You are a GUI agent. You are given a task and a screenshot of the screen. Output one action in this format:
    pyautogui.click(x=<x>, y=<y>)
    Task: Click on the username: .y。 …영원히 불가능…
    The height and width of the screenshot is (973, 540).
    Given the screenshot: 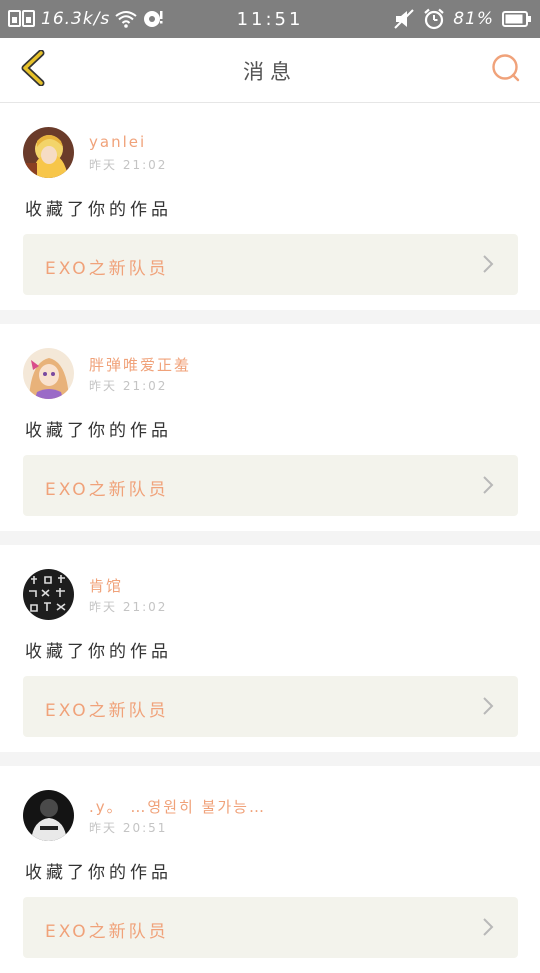 What is the action you would take?
    pyautogui.click(x=177, y=806)
    